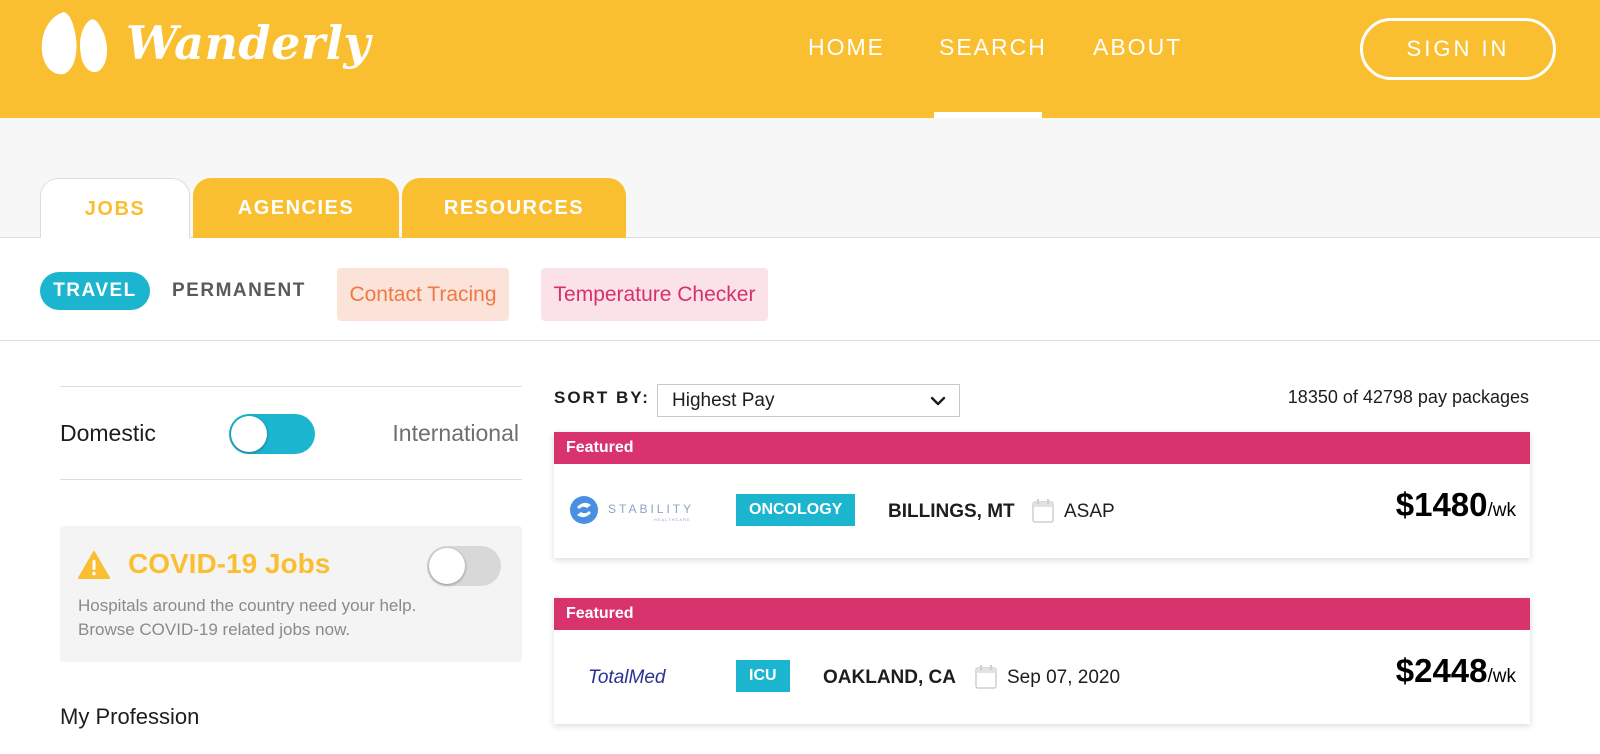 This screenshot has height=754, width=1600. I want to click on temperature-checker-chip: Temperature Checker, so click(654, 294).